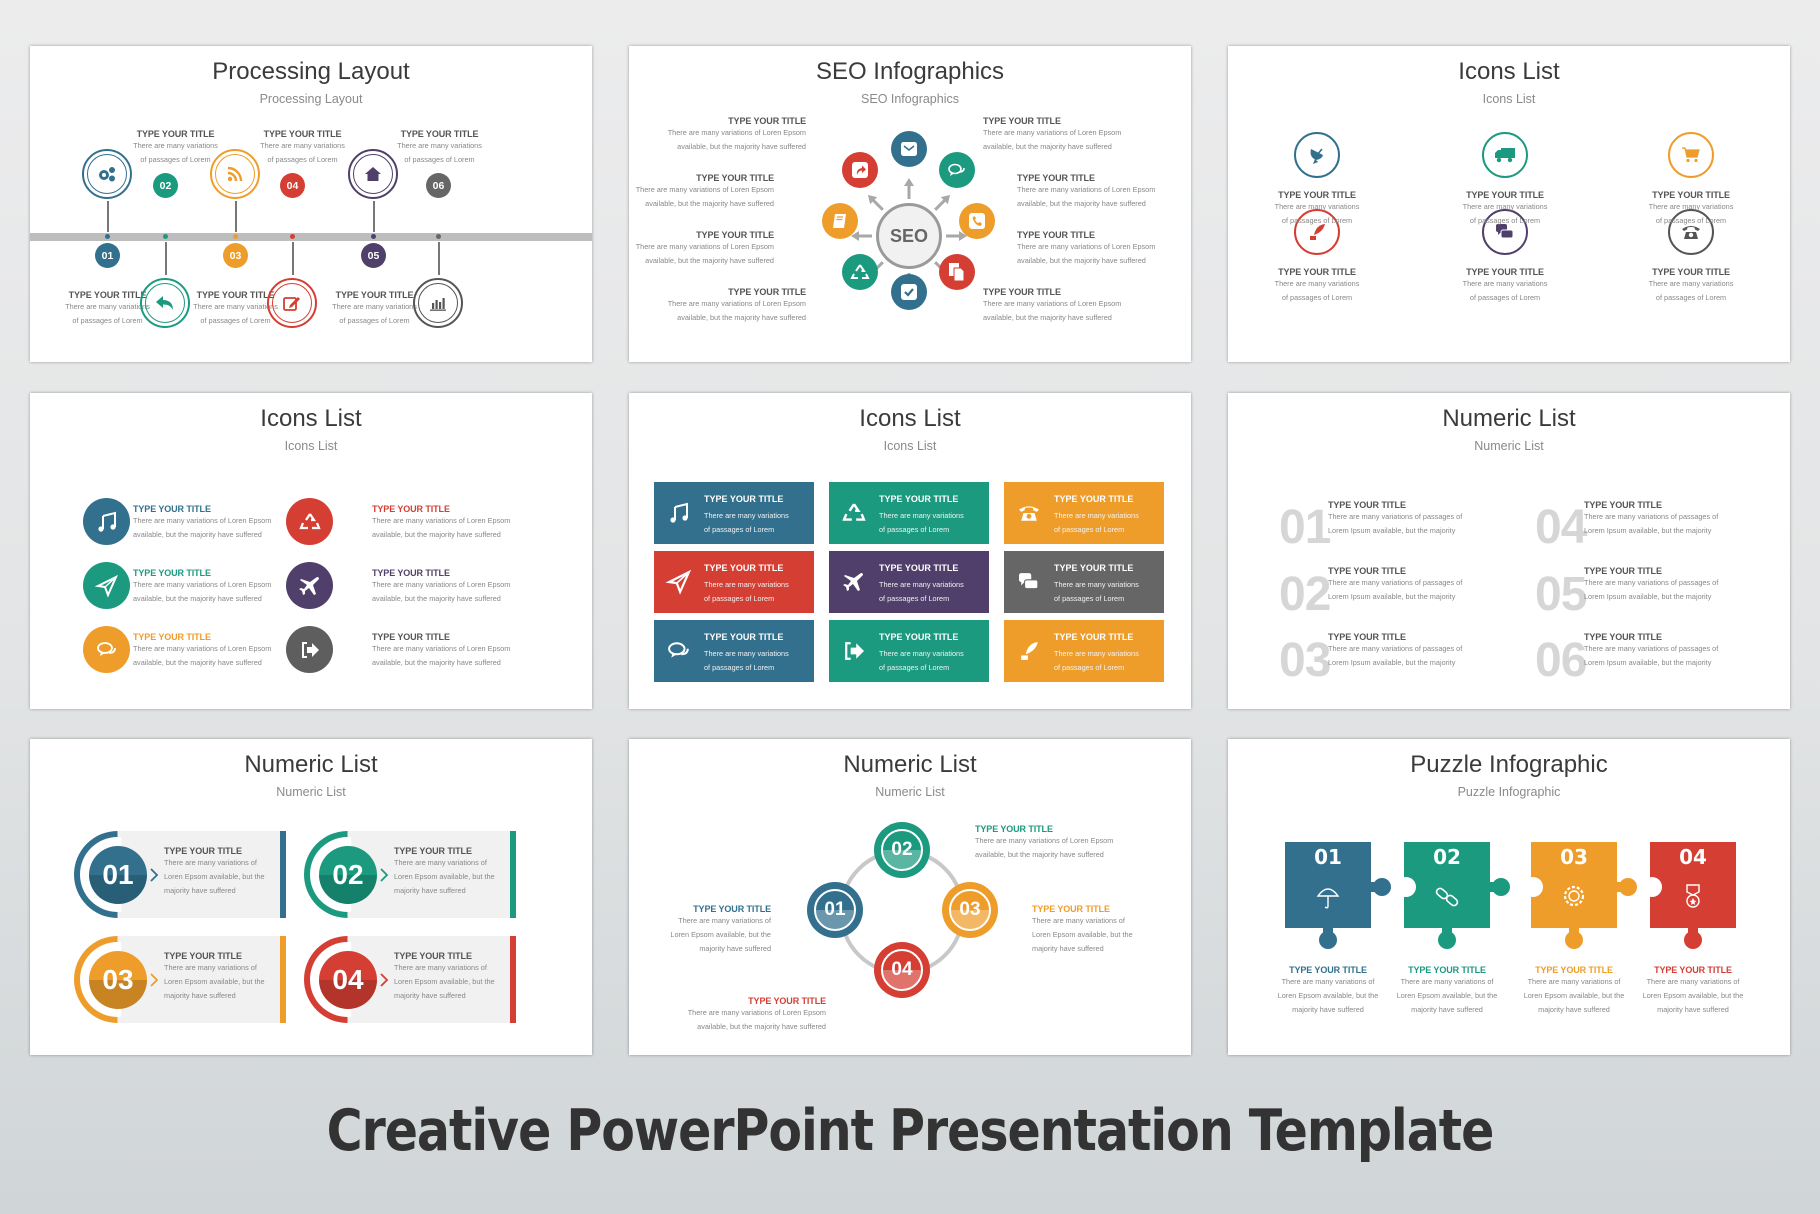 The width and height of the screenshot is (1820, 1214). What do you see at coordinates (840, 221) in the screenshot?
I see `satellite-book` at bounding box center [840, 221].